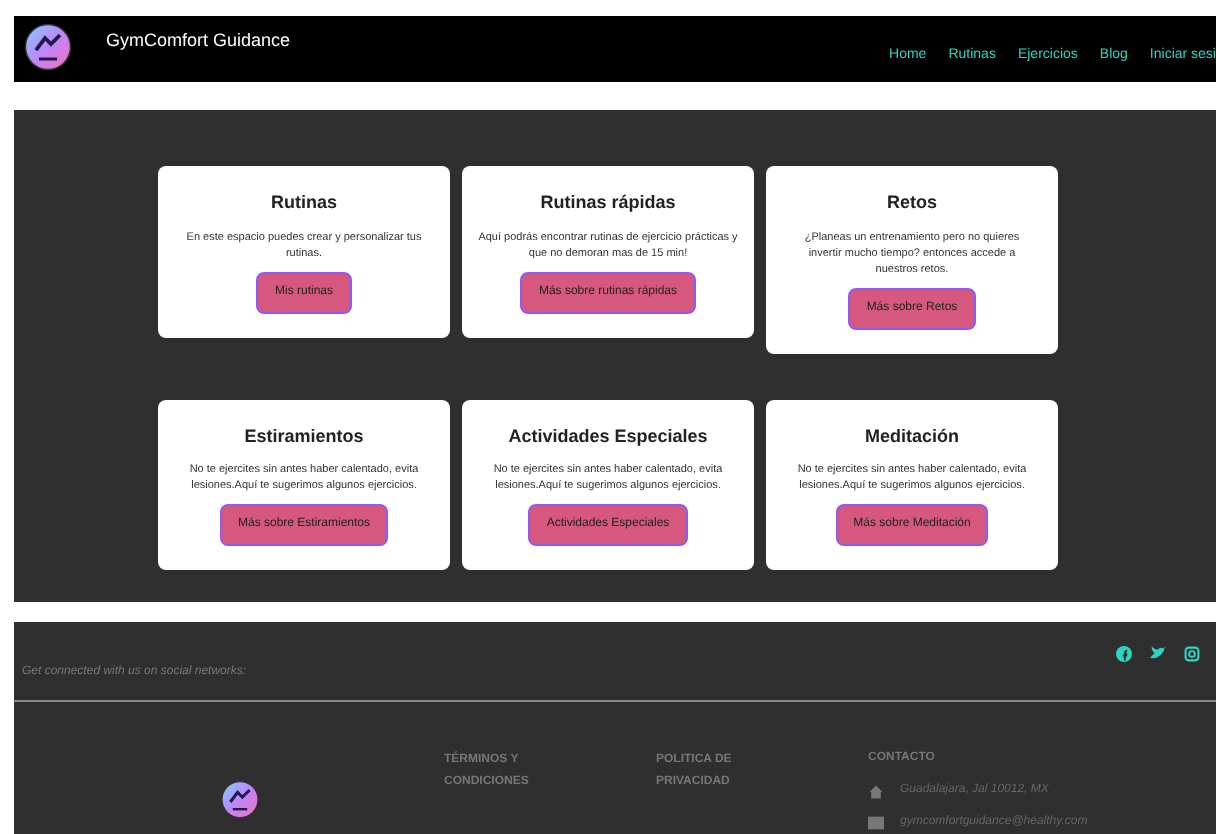 This screenshot has width=1216, height=834. What do you see at coordinates (1124, 653) in the screenshot?
I see `facebook-icon` at bounding box center [1124, 653].